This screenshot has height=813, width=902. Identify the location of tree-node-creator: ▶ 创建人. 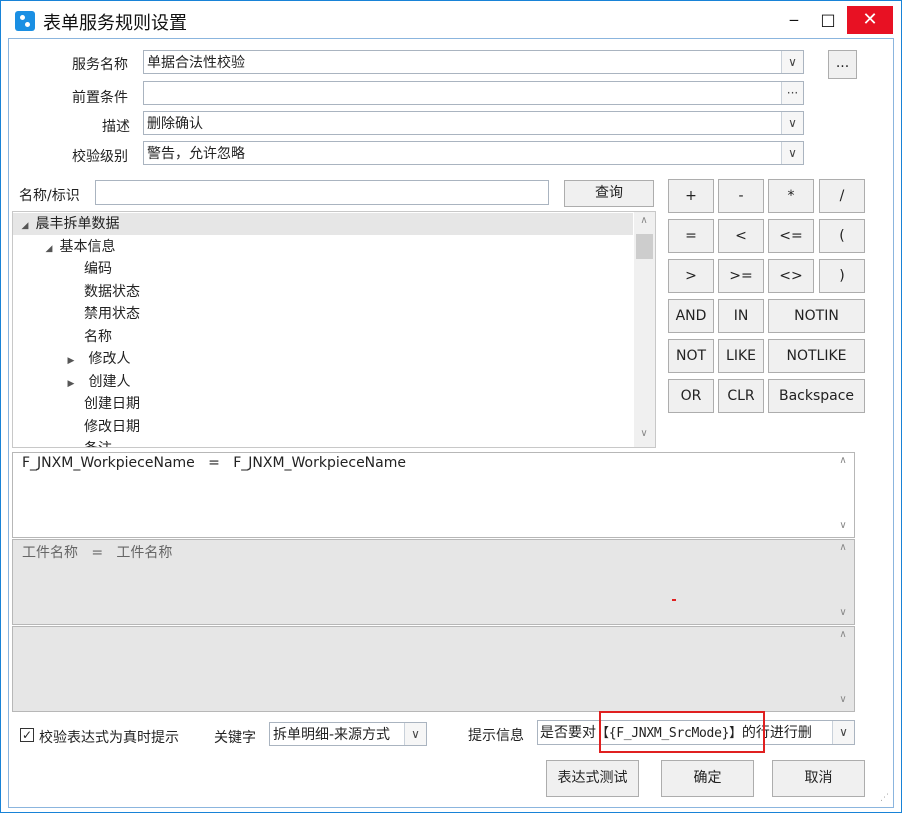
(98, 383).